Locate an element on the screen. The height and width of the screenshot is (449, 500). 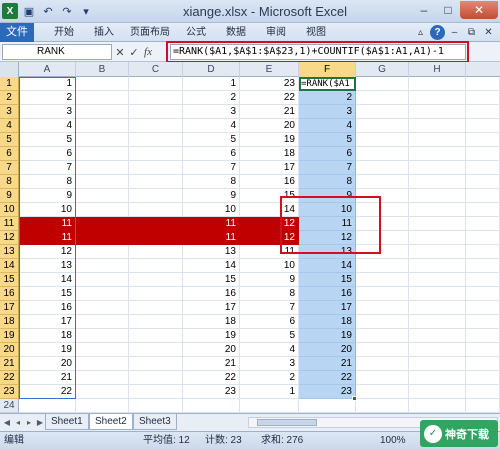
cell-c5 is located at coordinates (156, 140).